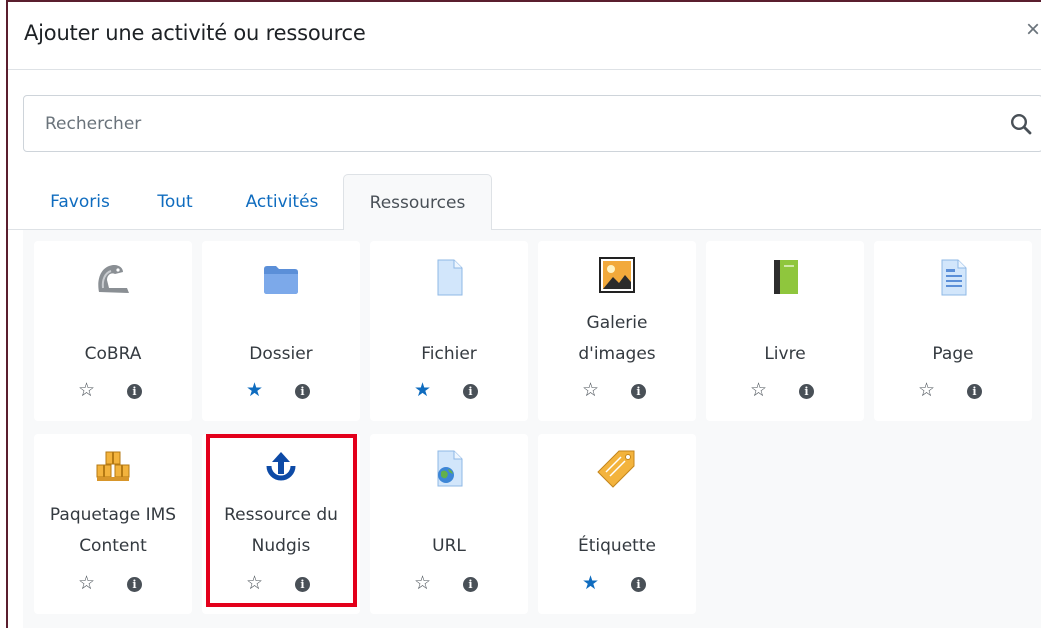 The width and height of the screenshot is (1041, 628). Describe the element at coordinates (113, 466) in the screenshot. I see `ims-package-icon` at that location.